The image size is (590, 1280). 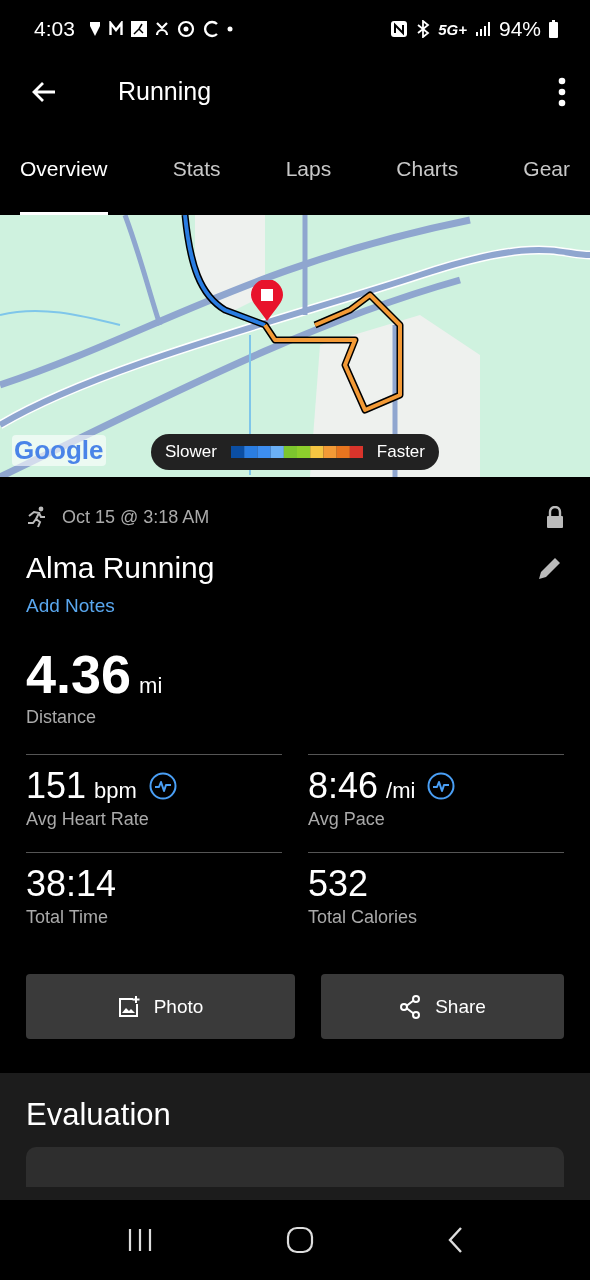 What do you see at coordinates (191, 452) in the screenshot?
I see `legend-label: Slower` at bounding box center [191, 452].